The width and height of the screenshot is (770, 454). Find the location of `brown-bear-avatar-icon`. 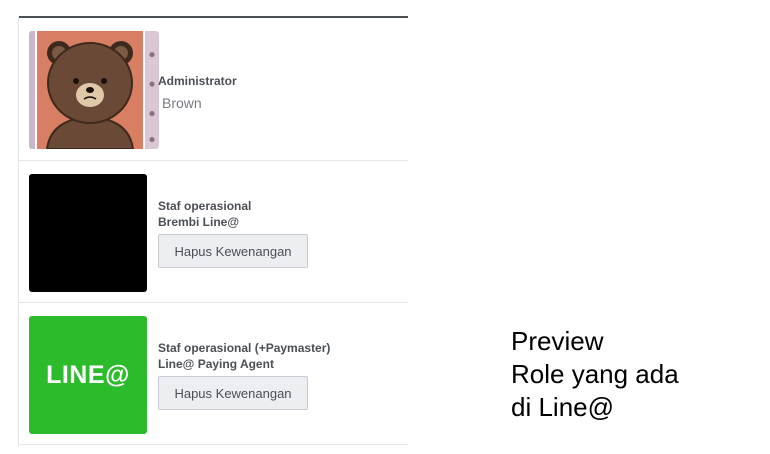

brown-bear-avatar-icon is located at coordinates (94, 90).